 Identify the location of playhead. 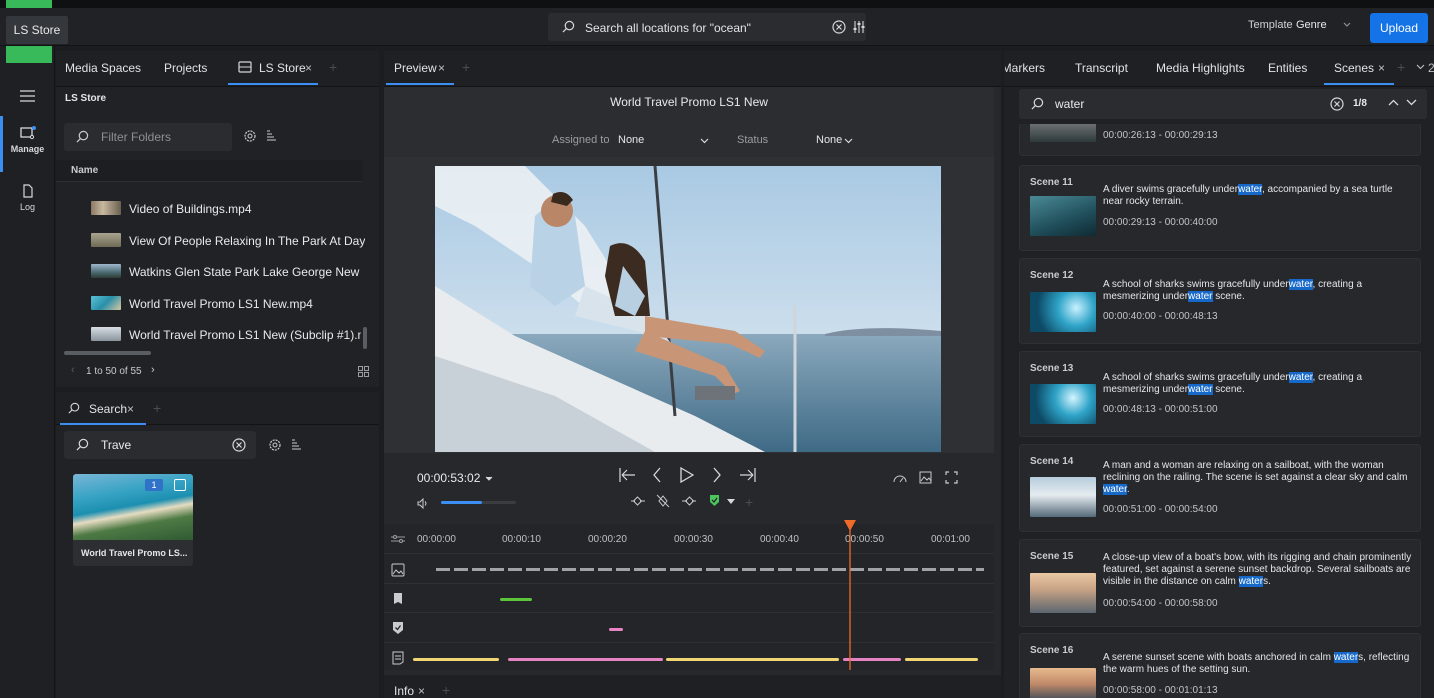
(850, 595).